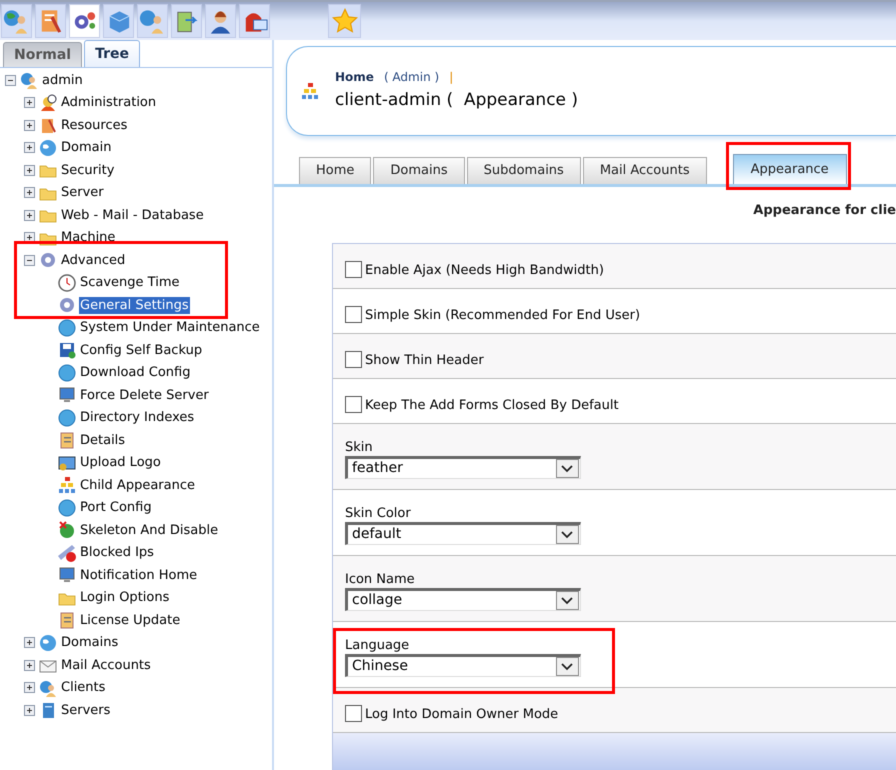 This screenshot has height=770, width=896. I want to click on tree-item: Web - Mail - Database, so click(132, 215).